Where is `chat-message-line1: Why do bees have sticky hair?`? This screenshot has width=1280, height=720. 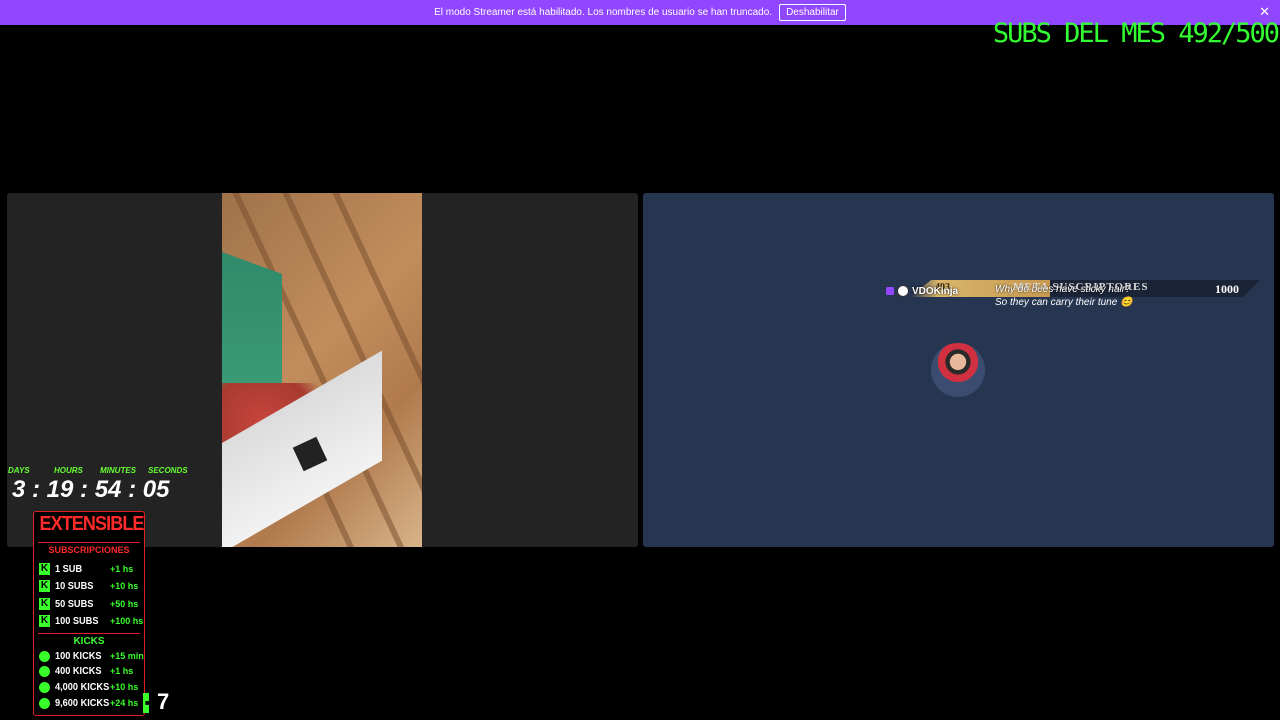
chat-message-line1: Why do bees have sticky hair? is located at coordinates (1063, 289).